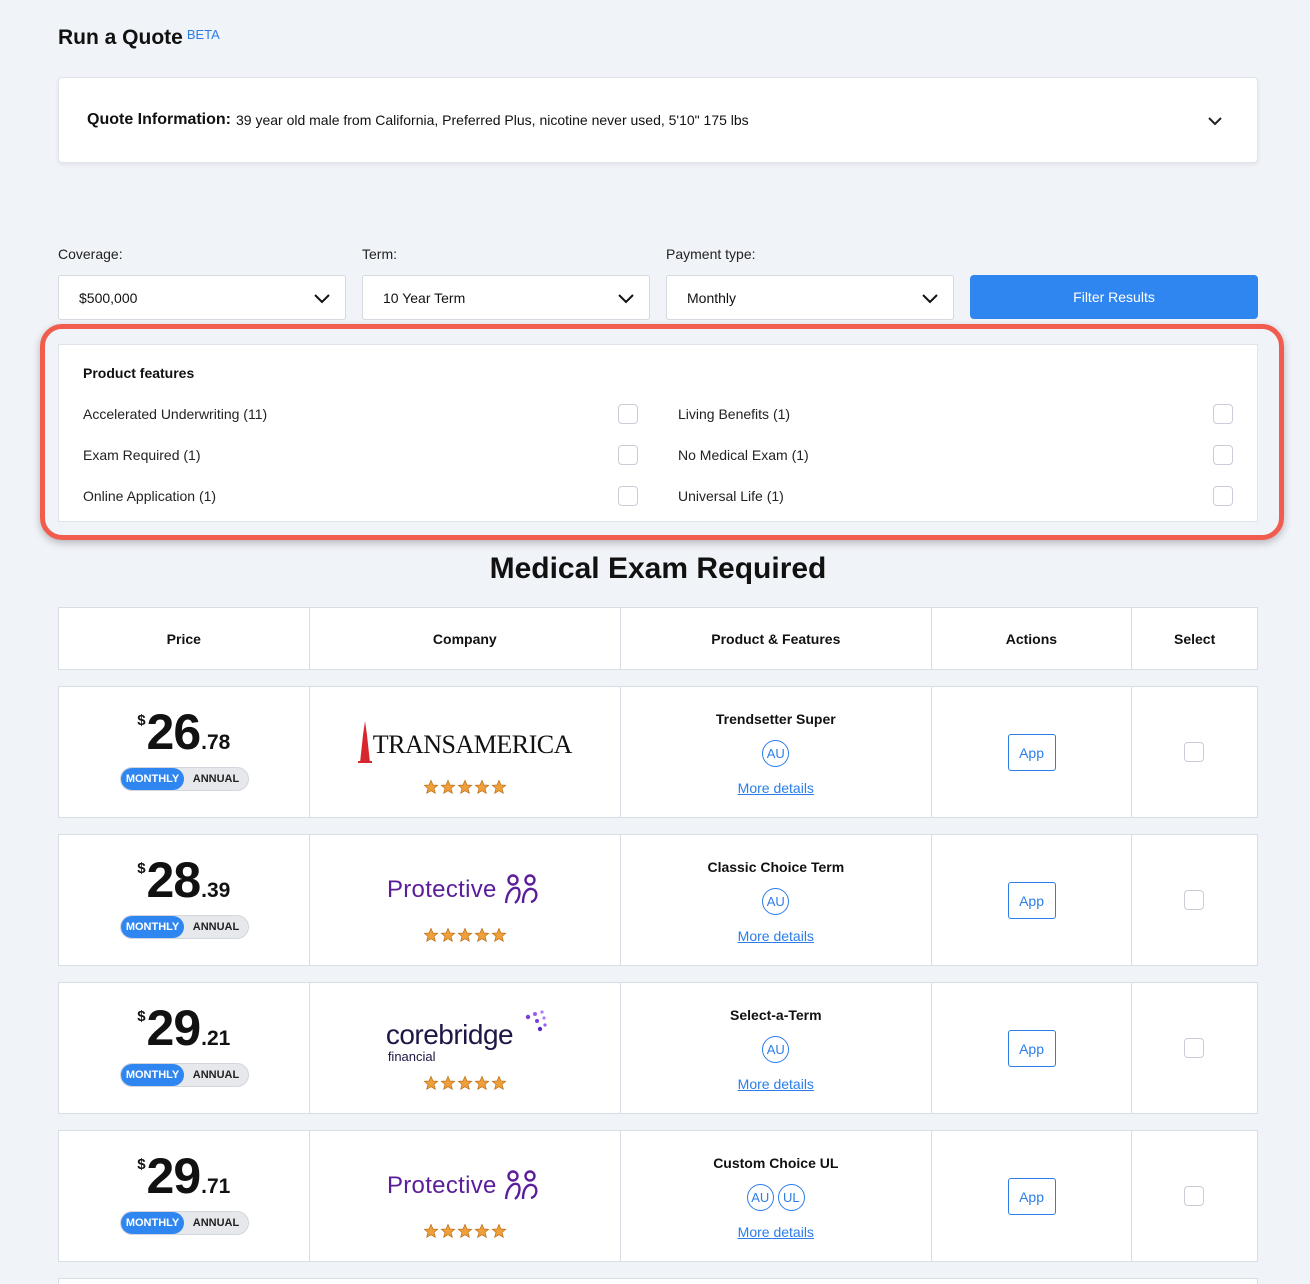 The height and width of the screenshot is (1284, 1310). I want to click on price-cell: $ 28 .39 MONTHLY ANNUAL, so click(184, 900).